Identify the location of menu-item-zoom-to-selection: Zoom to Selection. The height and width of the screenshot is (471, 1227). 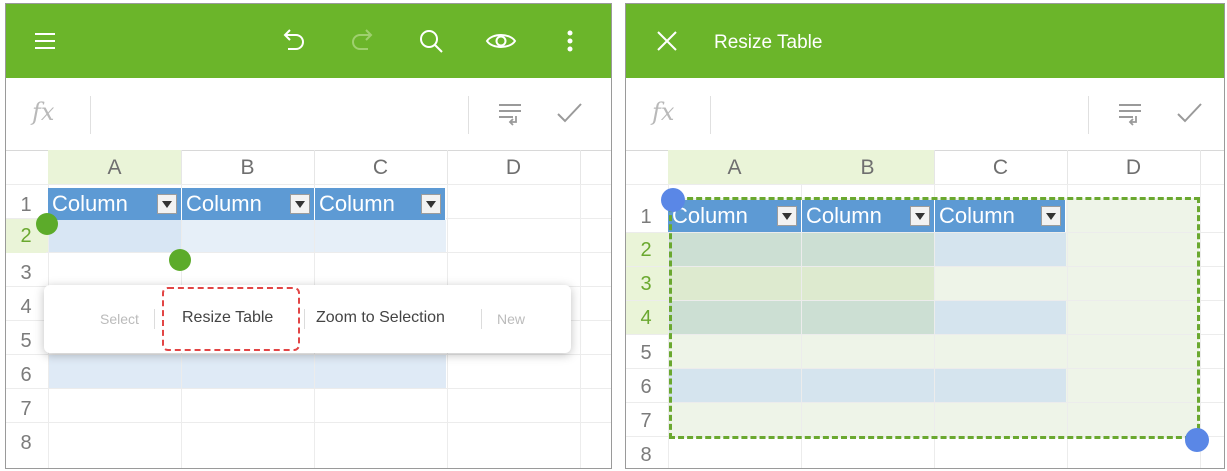
(380, 318).